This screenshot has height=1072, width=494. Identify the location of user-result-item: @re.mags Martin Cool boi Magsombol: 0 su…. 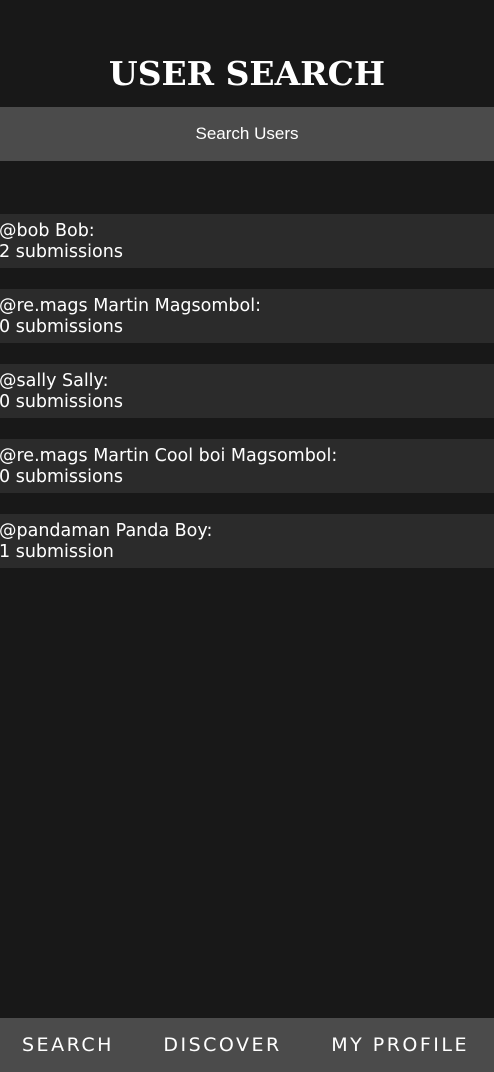
(247, 466).